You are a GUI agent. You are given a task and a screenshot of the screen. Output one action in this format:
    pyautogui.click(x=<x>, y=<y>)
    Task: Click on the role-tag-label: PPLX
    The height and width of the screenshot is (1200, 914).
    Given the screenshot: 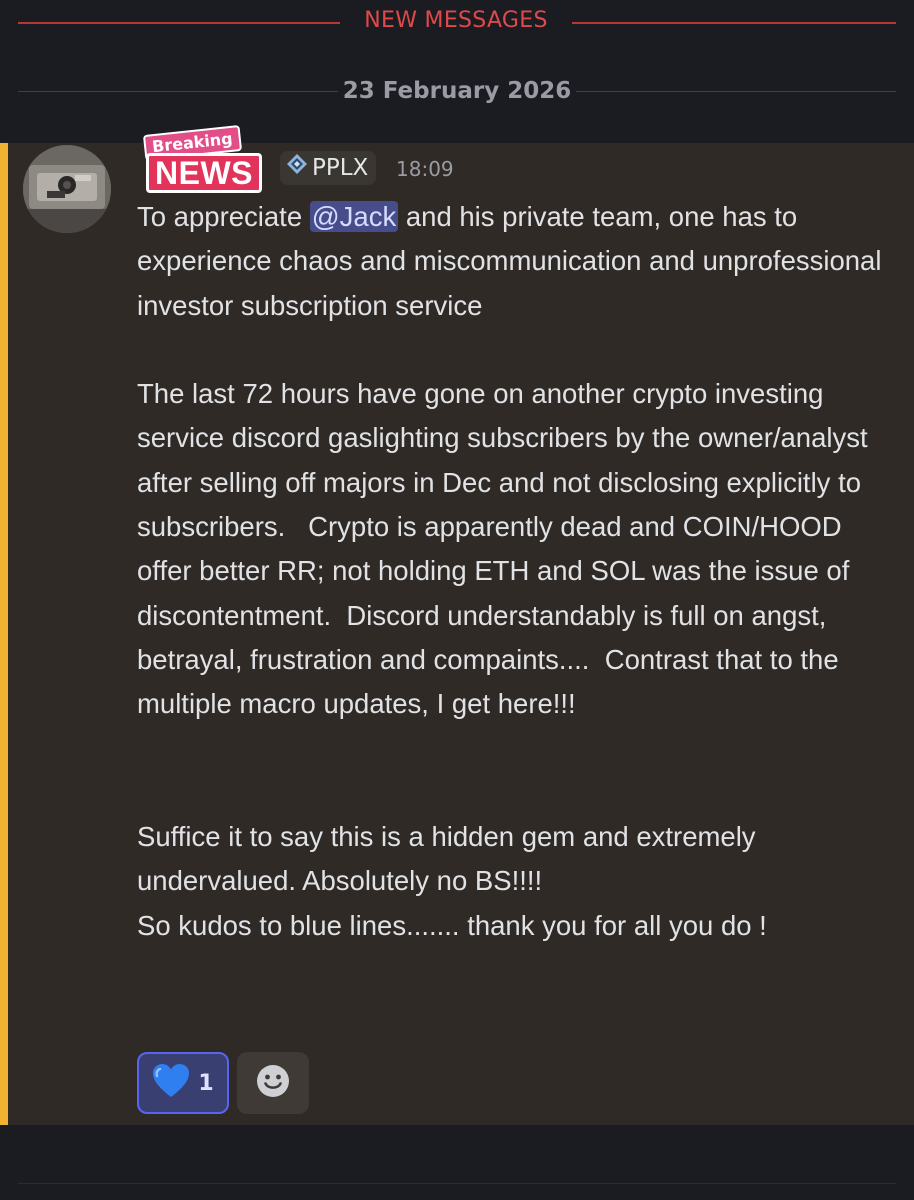 What is the action you would take?
    pyautogui.click(x=340, y=168)
    